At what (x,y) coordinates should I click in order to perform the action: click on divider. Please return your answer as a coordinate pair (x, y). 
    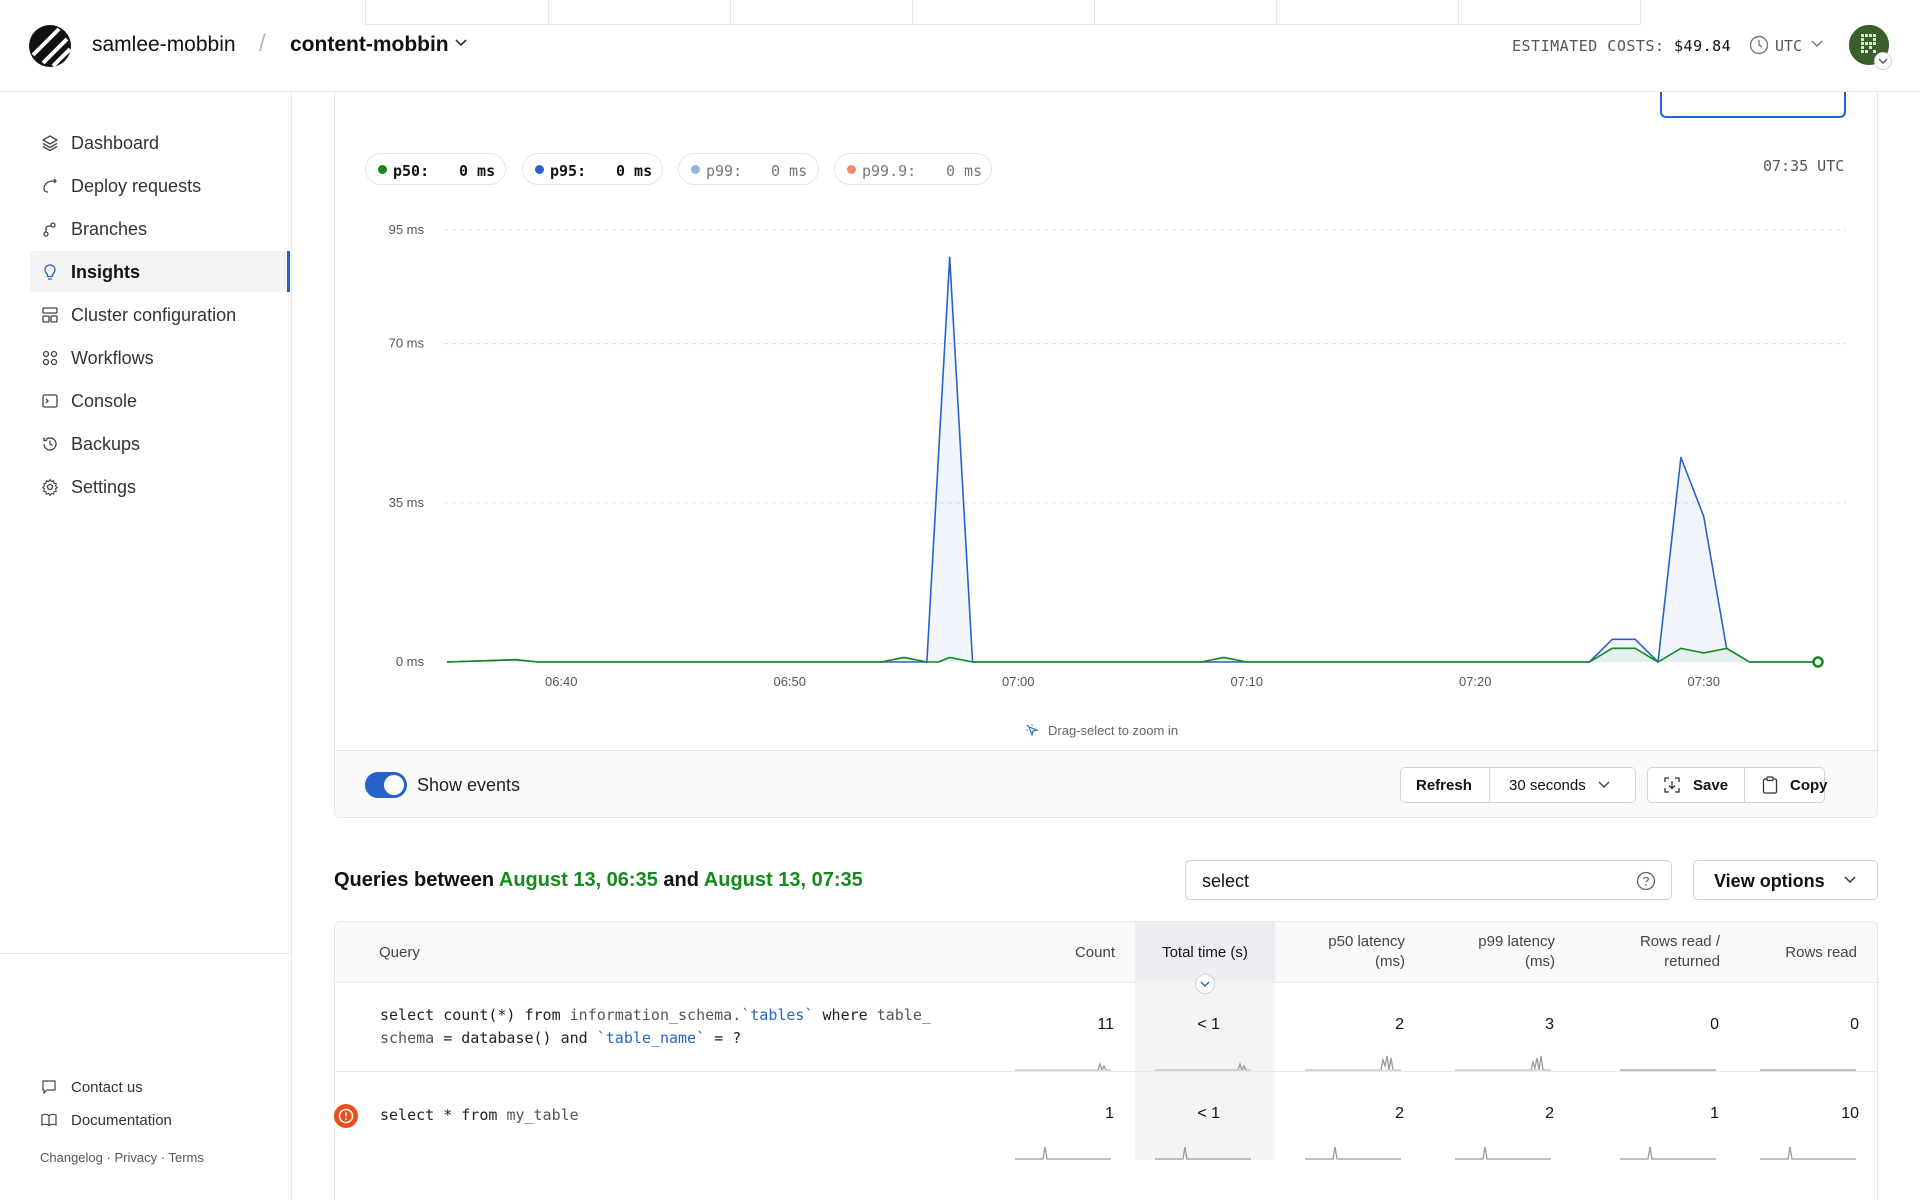
    Looking at the image, I should click on (1489, 785).